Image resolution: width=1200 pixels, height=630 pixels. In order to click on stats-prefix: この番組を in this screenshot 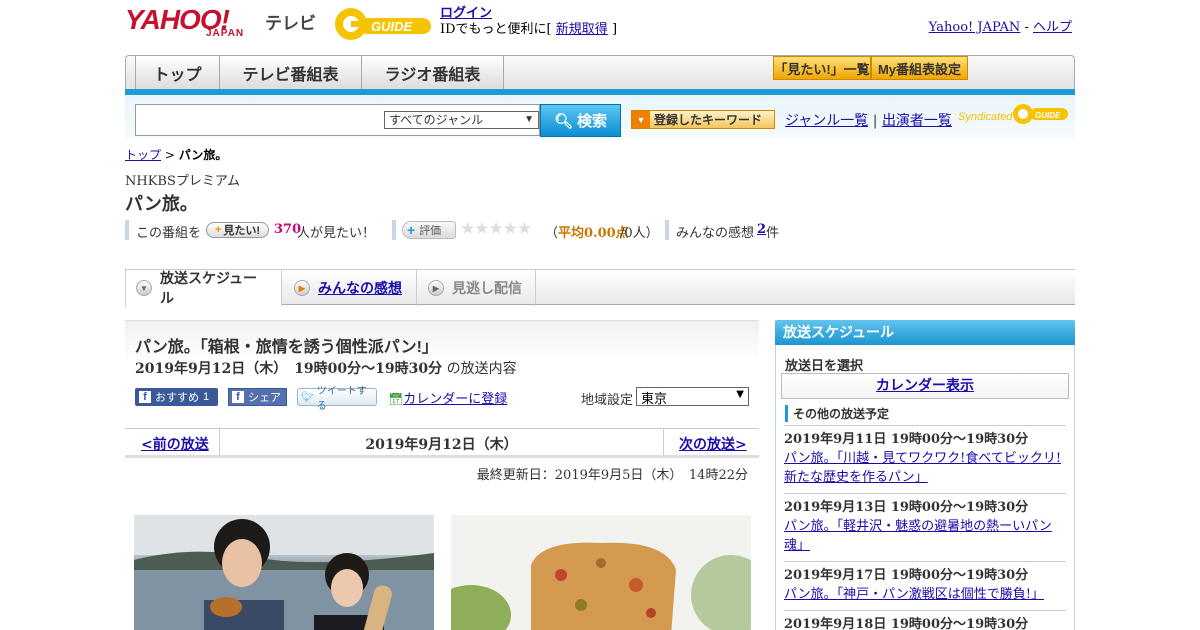, I will do `click(169, 233)`.